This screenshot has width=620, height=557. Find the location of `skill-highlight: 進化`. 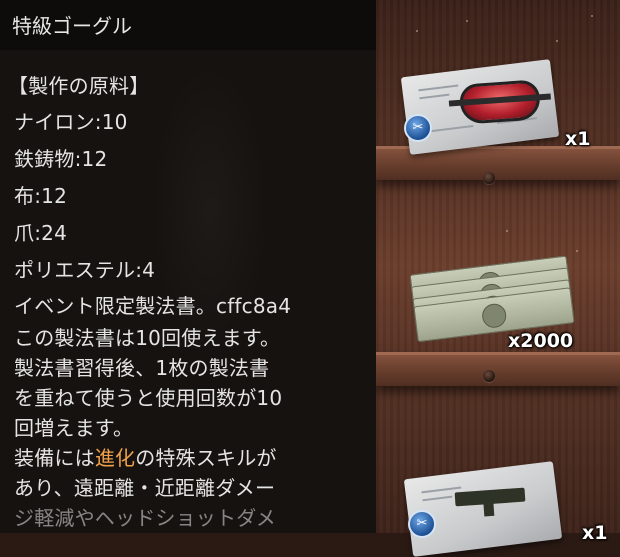

skill-highlight: 進化 is located at coordinates (115, 458).